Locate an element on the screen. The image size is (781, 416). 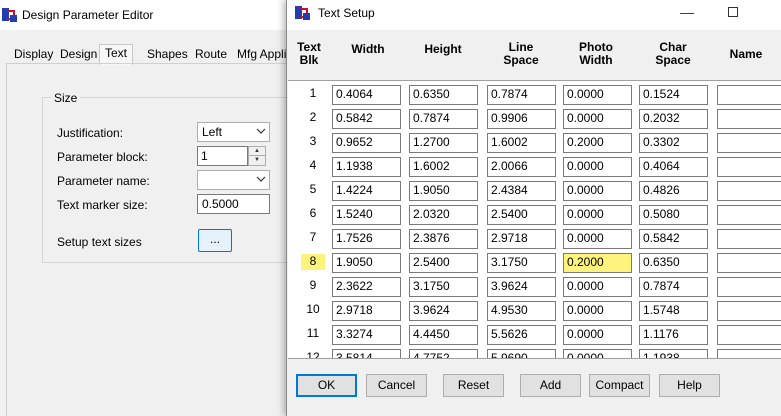
cell-width: 2.3622 is located at coordinates (366, 287).